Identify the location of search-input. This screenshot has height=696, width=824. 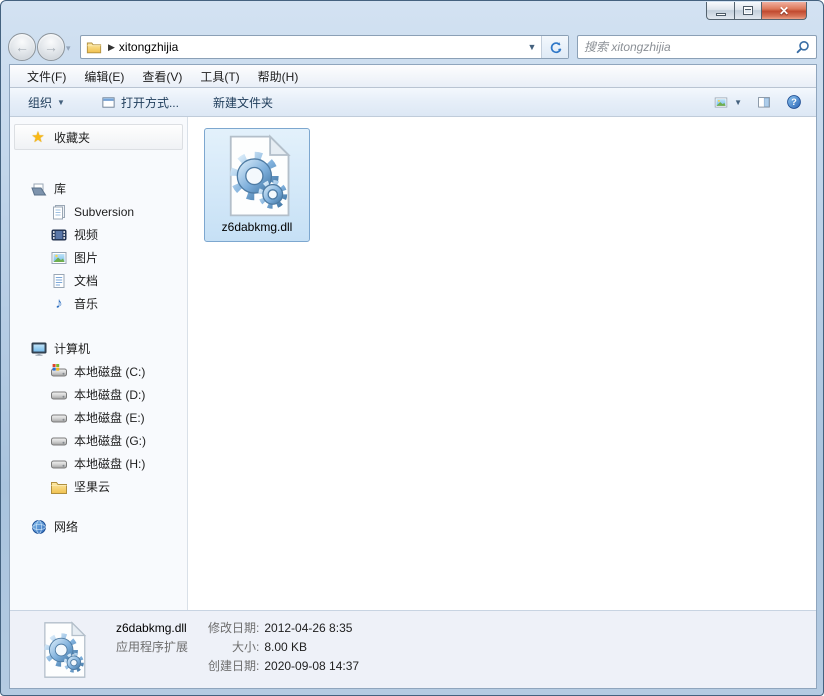
(687, 47).